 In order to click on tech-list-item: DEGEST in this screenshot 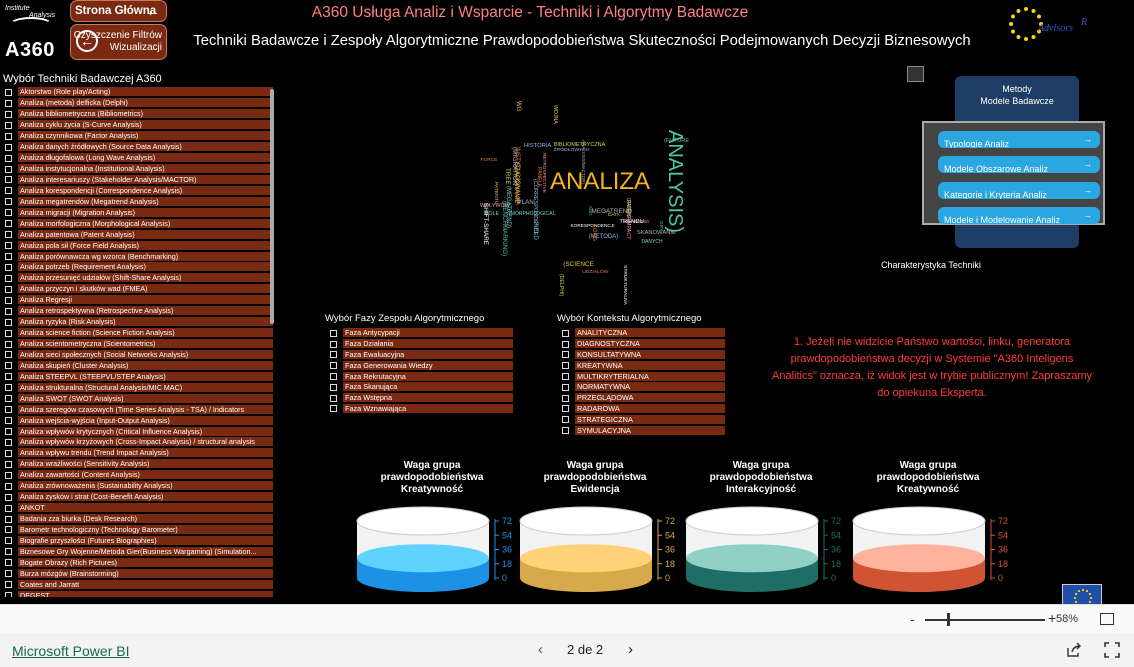, I will do `click(139, 593)`.